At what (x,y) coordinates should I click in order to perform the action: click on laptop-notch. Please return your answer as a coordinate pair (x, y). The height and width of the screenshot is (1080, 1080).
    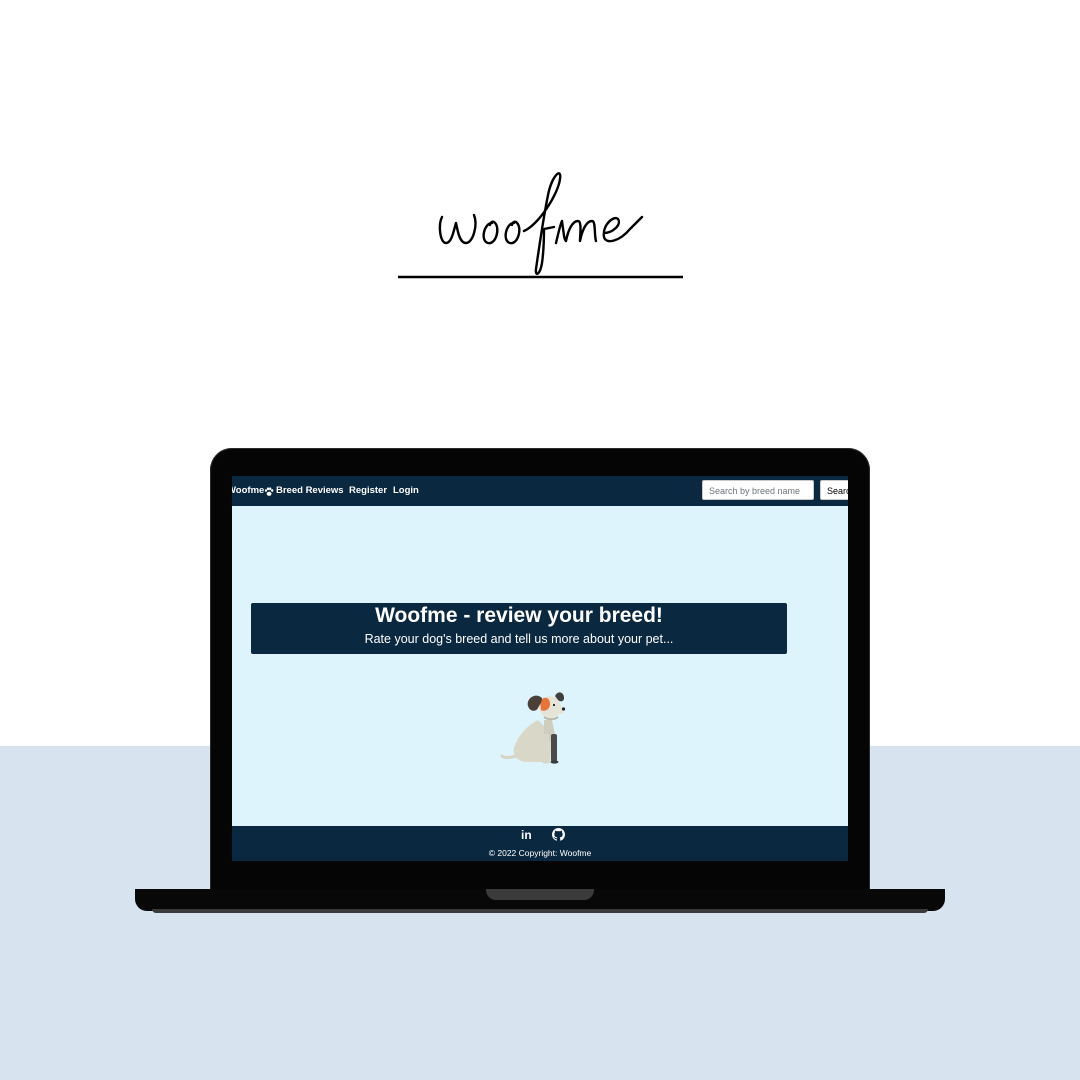
    Looking at the image, I should click on (540, 894).